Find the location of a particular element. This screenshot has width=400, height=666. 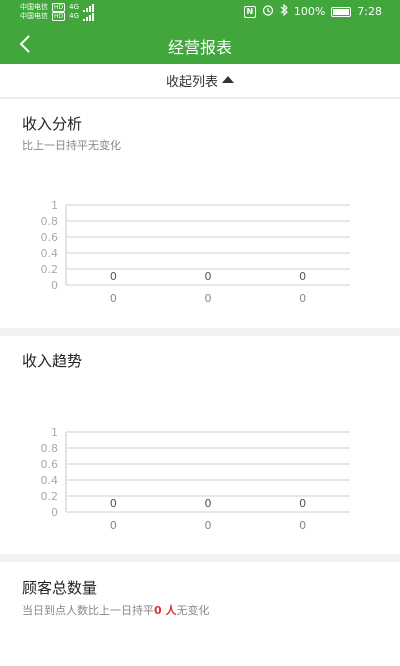

status-bar: 中国电信 HD 4G 中国电信 HD 4G N 100% 7:28 is located at coordinates (200, 12).